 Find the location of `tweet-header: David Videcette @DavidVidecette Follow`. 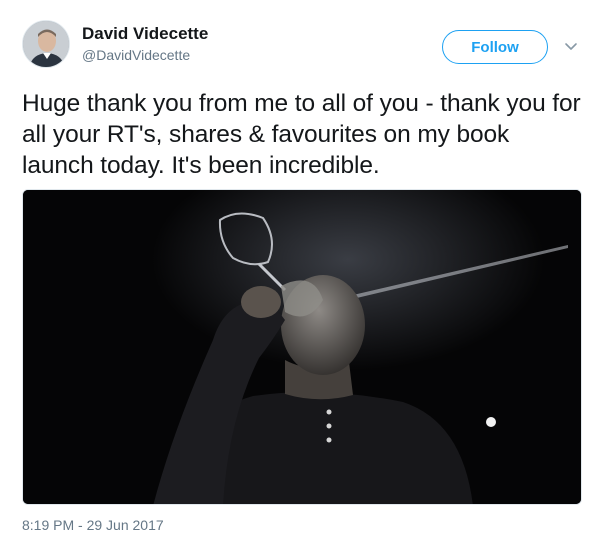

tweet-header: David Videcette @DavidVidecette Follow is located at coordinates (302, 46).